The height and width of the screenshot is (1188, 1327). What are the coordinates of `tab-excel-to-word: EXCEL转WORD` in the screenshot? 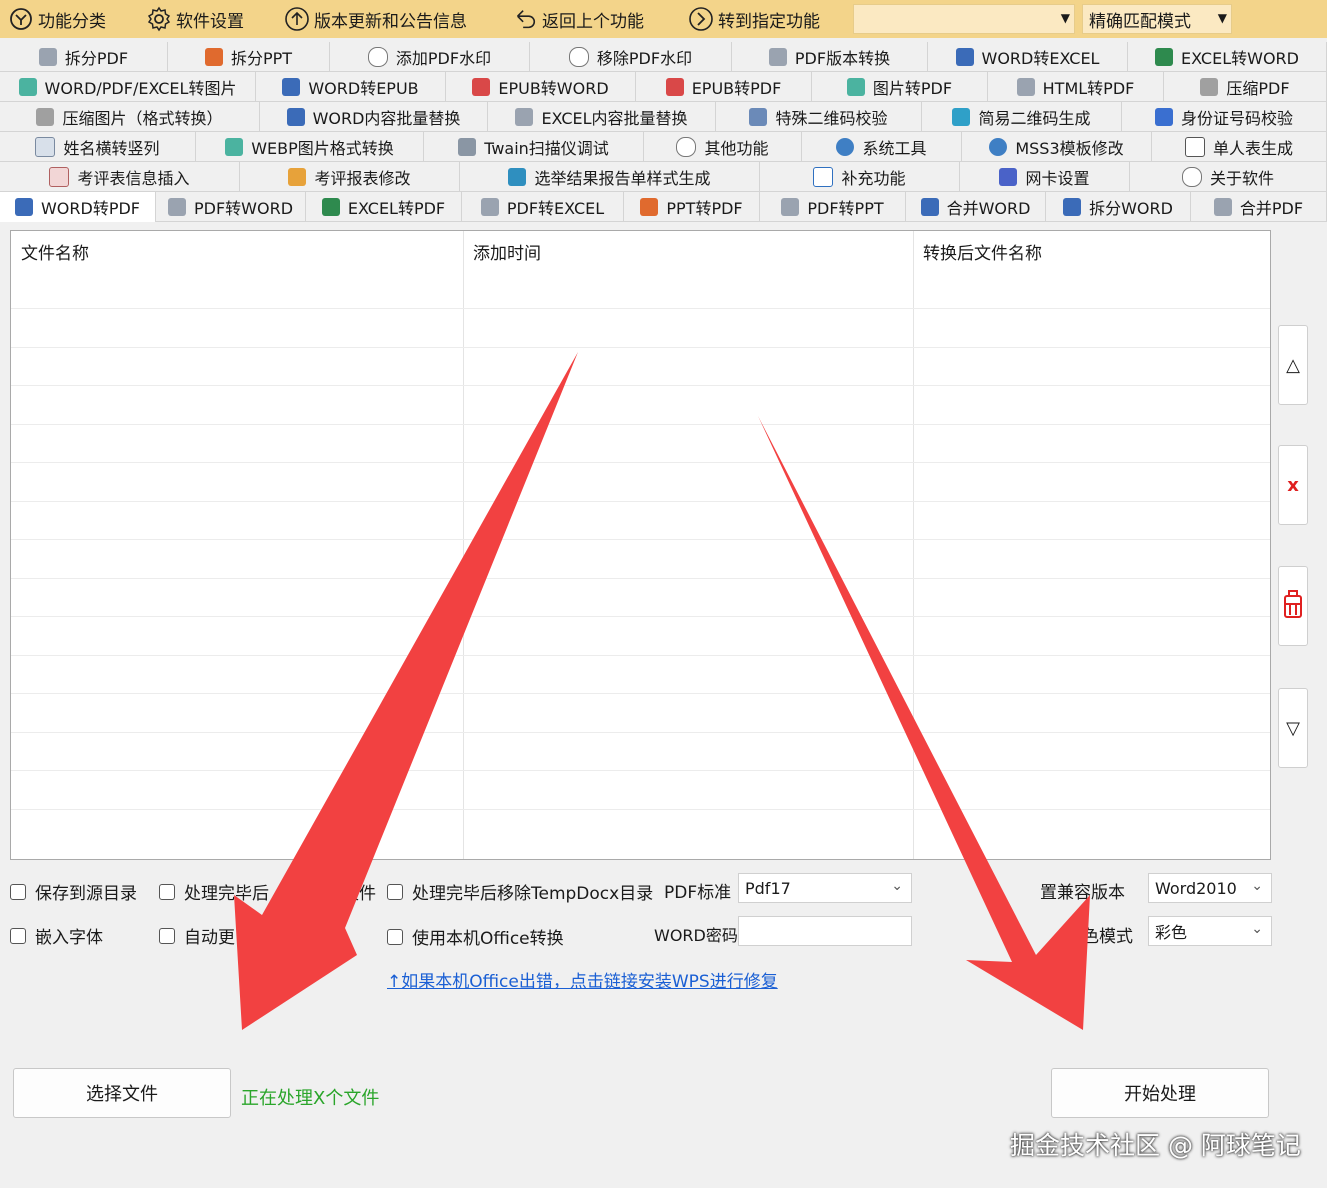 It's located at (1227, 57).